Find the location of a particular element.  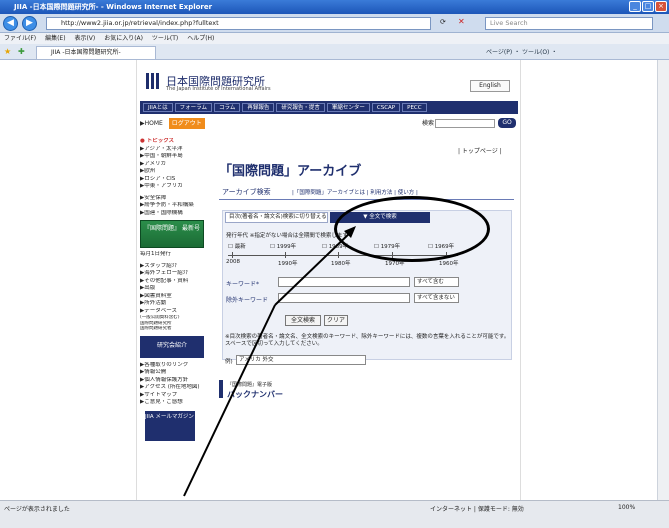

zoom-level: 100% is located at coordinates (626, 507).